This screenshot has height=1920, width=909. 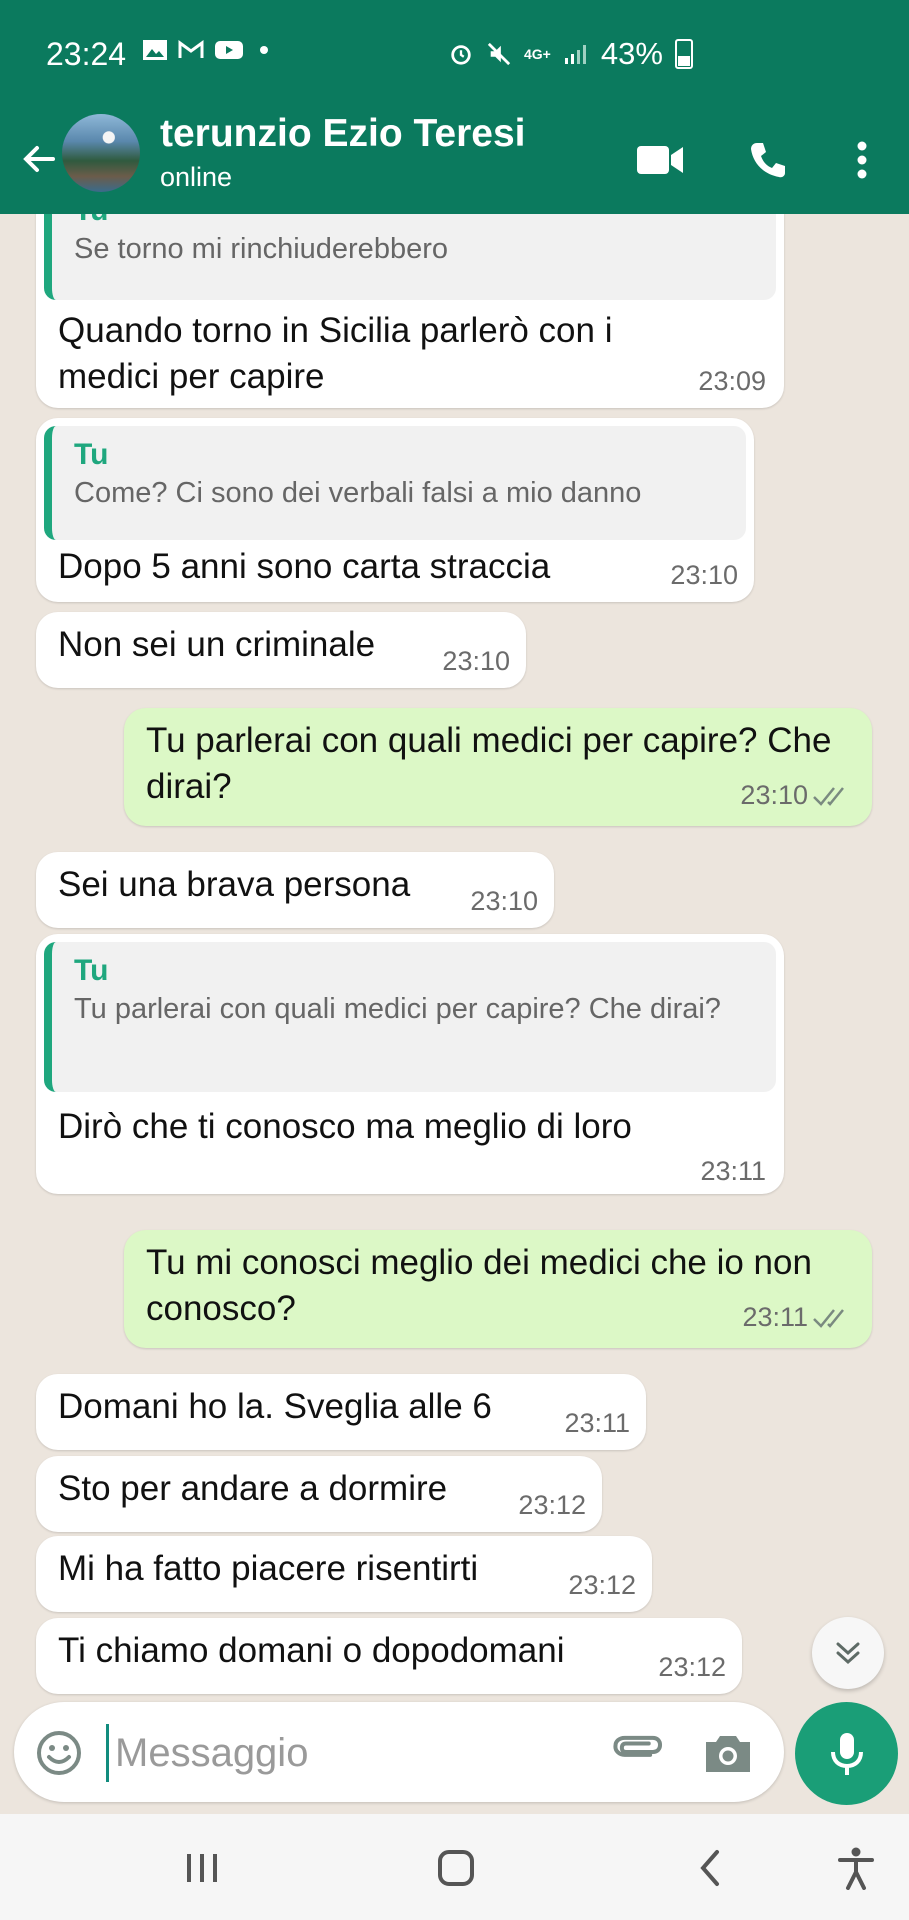 What do you see at coordinates (683, 54) in the screenshot?
I see `battery-icon` at bounding box center [683, 54].